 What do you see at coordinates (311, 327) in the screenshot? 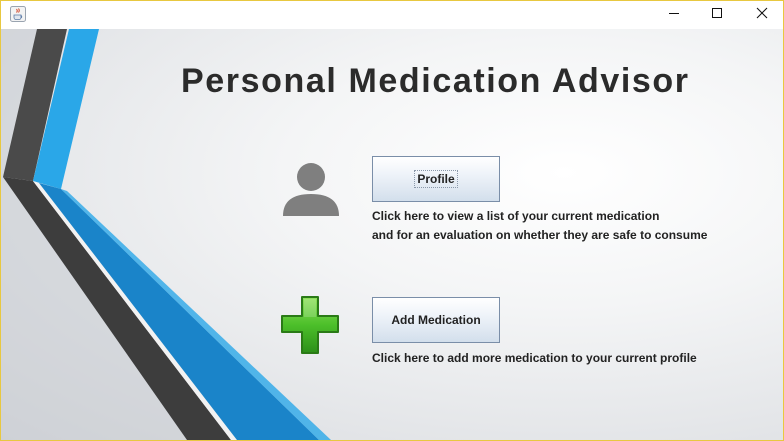
I see `green-plus-icon` at bounding box center [311, 327].